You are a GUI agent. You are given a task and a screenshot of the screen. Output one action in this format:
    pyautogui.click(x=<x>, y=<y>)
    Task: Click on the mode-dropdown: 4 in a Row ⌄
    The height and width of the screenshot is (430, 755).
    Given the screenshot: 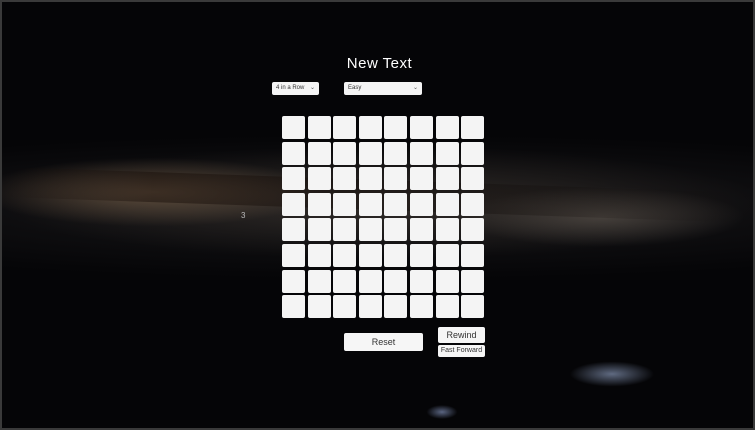 What is the action you would take?
    pyautogui.click(x=295, y=88)
    